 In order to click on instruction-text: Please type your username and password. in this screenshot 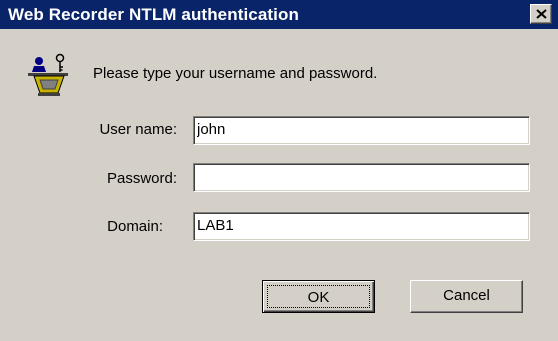, I will do `click(235, 73)`.